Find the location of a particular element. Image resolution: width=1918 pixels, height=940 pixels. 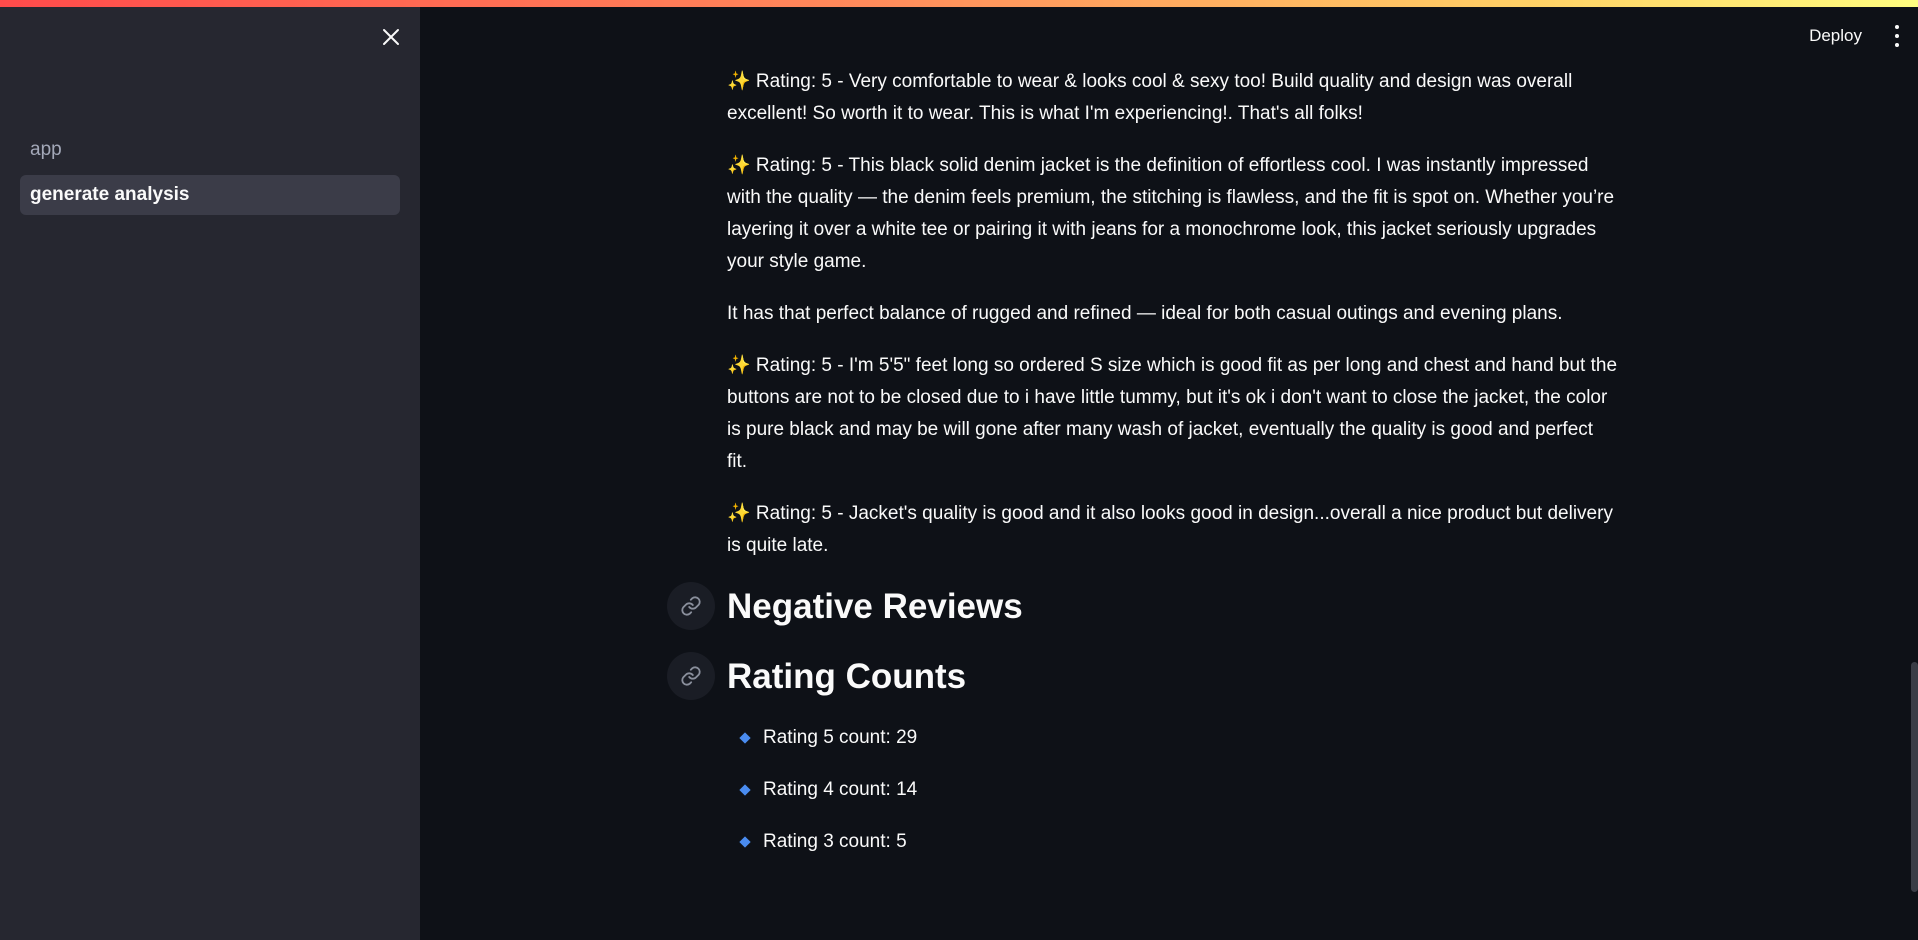

rating-count-text: Rating 4 count: 14 is located at coordinates (840, 789).